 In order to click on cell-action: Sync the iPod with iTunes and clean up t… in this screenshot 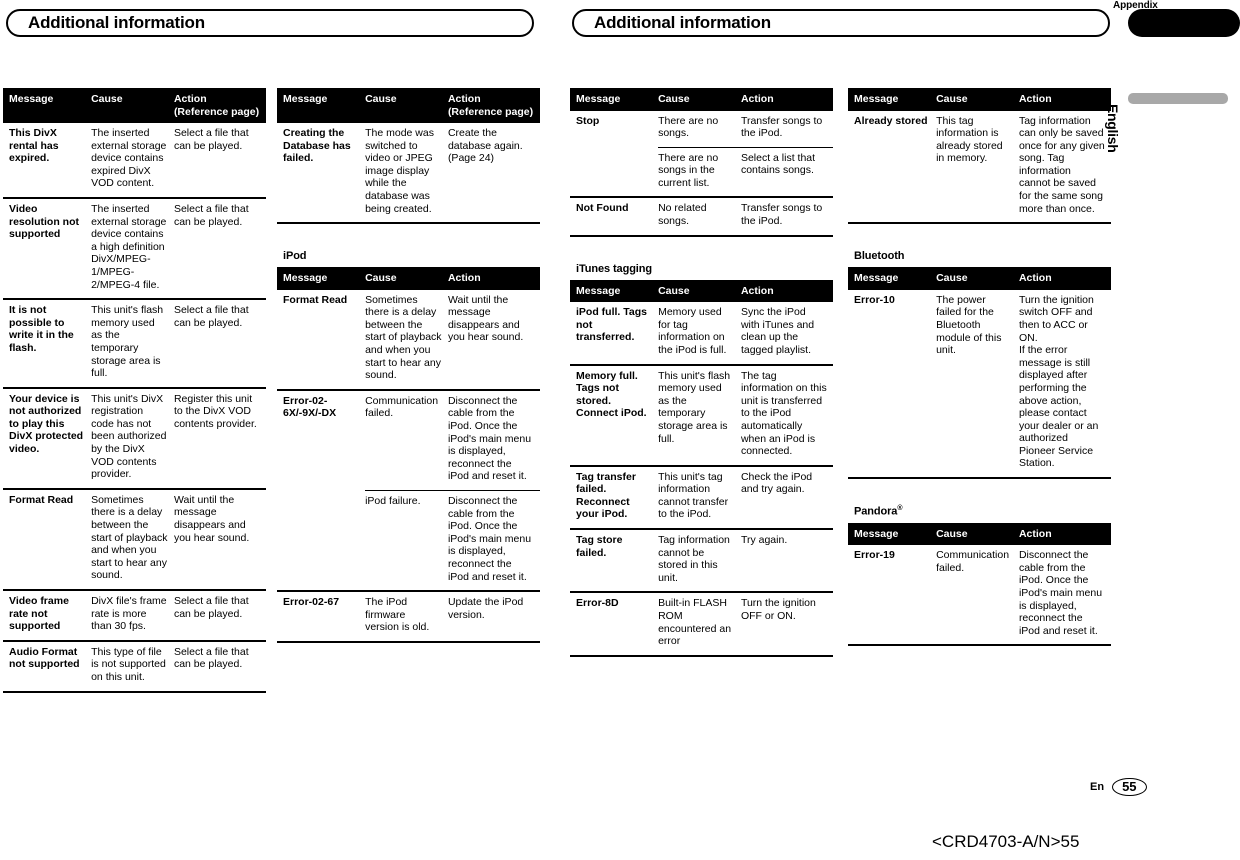, I will do `click(777, 331)`.